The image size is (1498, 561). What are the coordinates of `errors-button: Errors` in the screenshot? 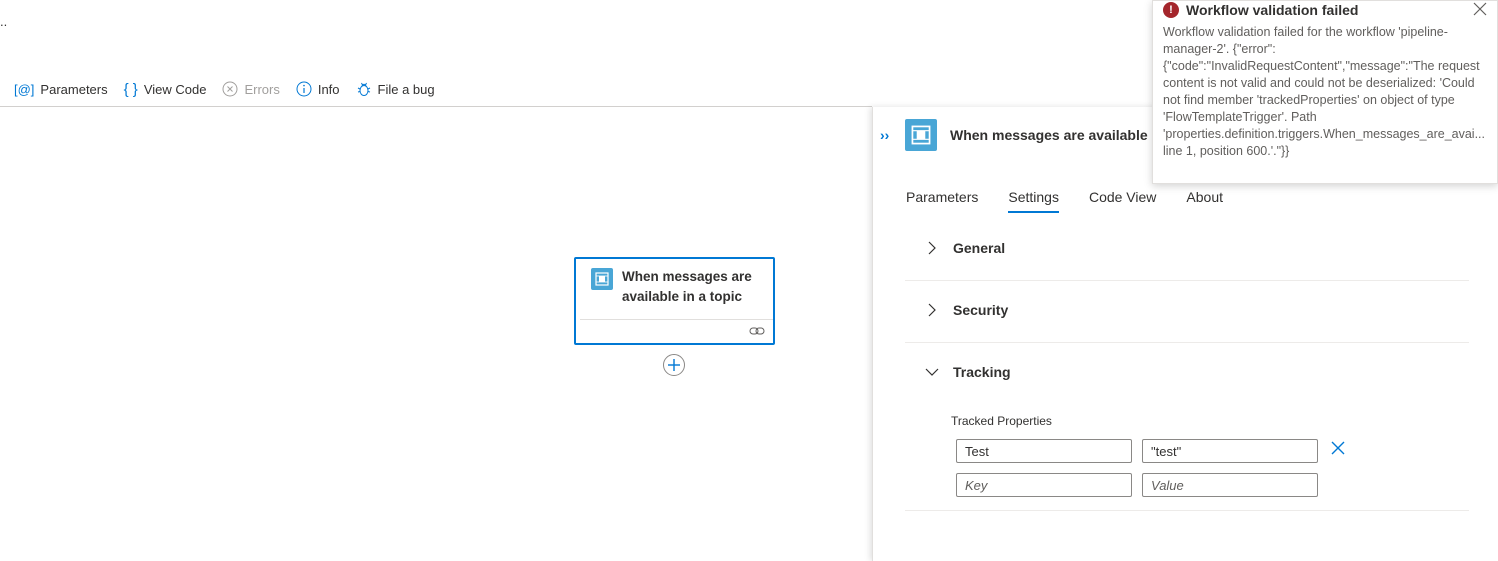 It's located at (251, 89).